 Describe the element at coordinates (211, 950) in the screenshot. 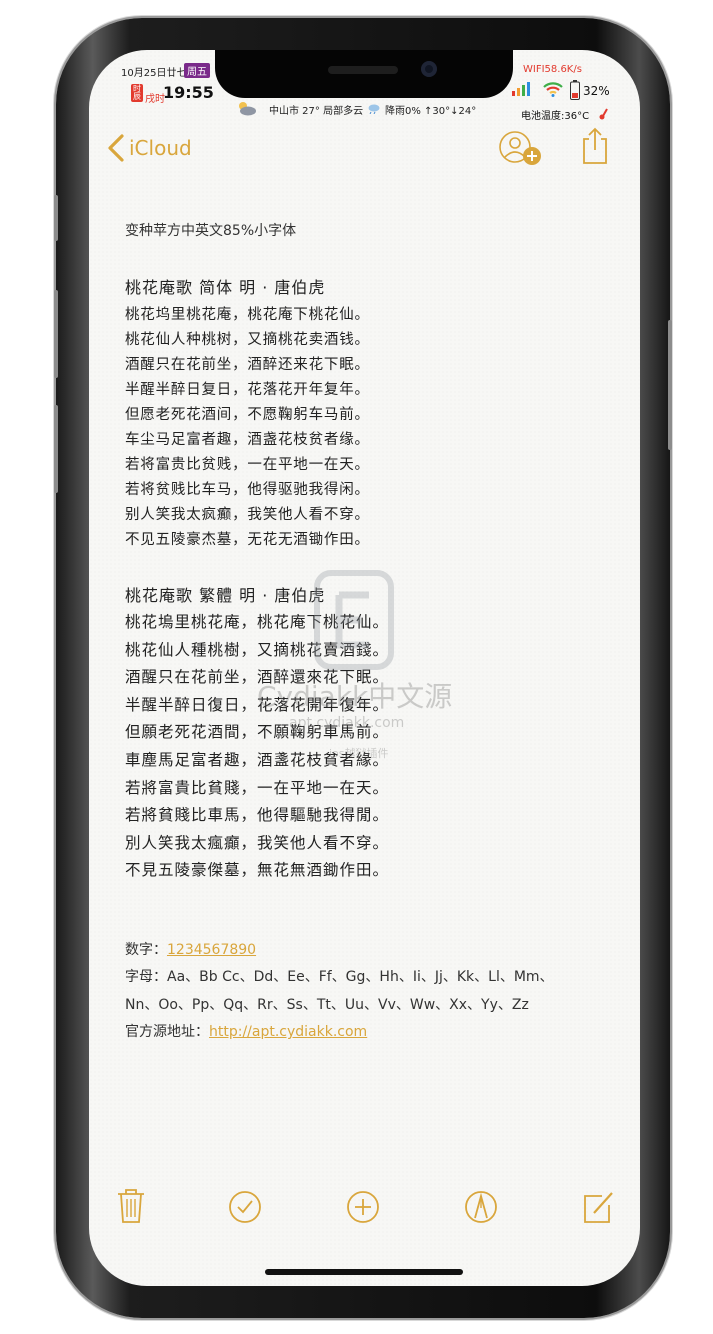

I see `digits-link: 1234567890` at that location.